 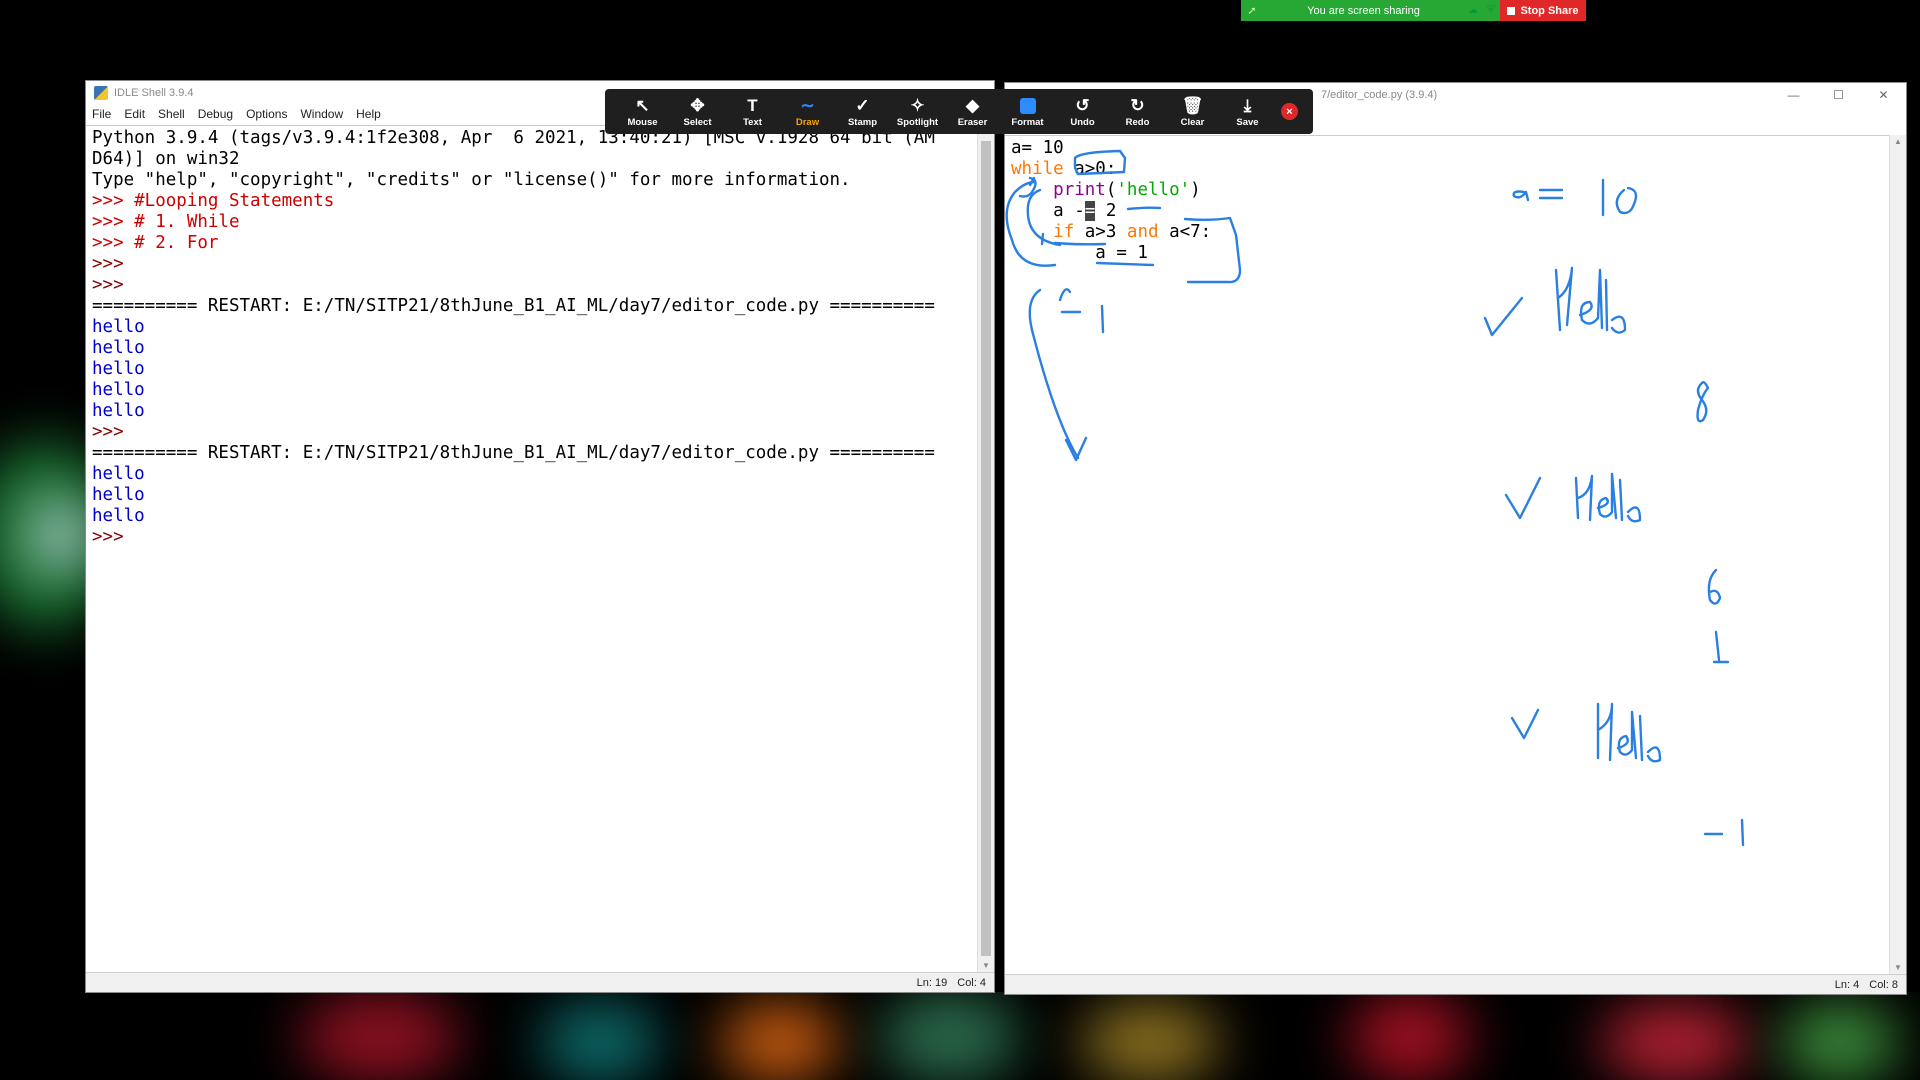 I want to click on menu-shell: Shell, so click(x=171, y=114).